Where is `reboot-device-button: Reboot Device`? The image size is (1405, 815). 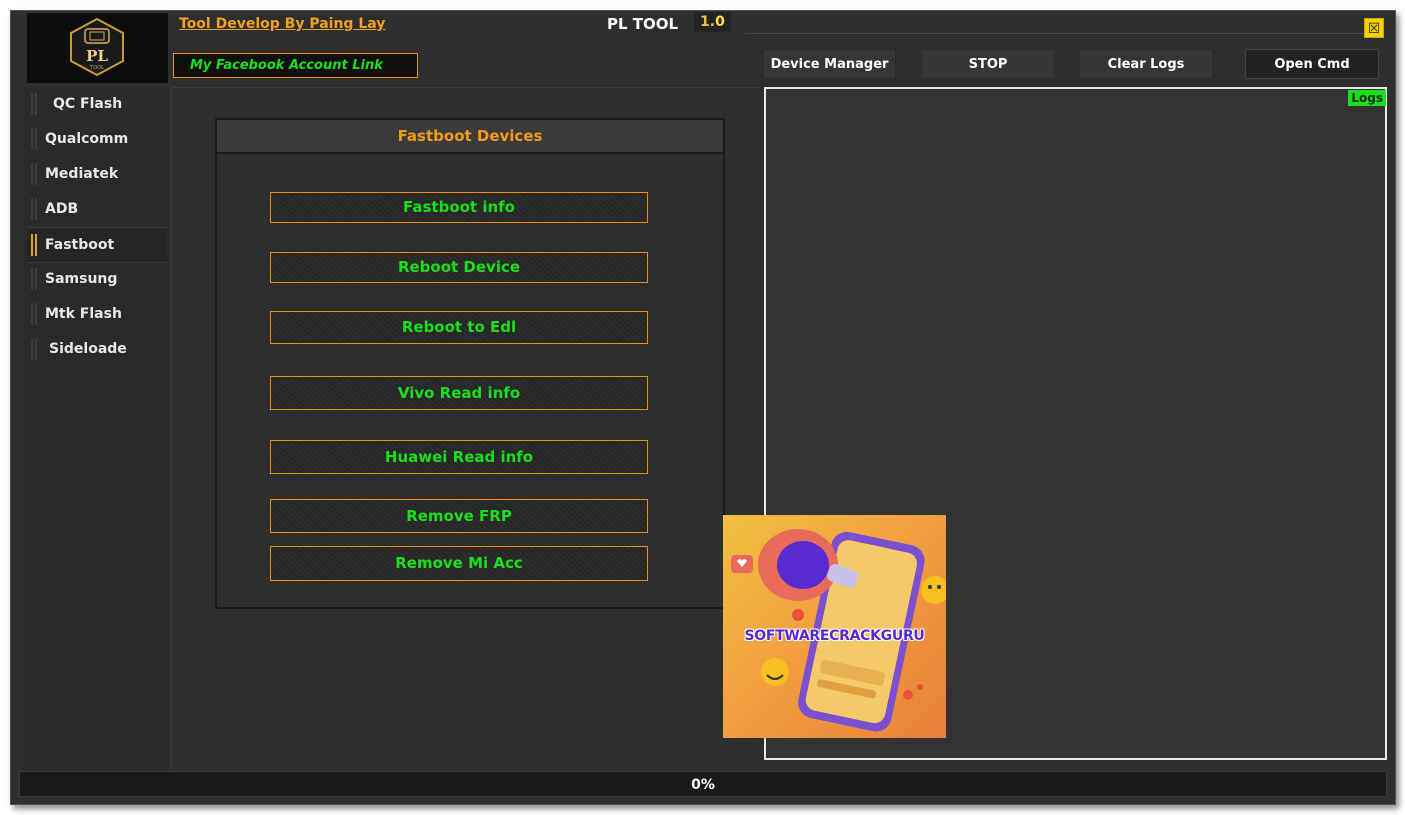
reboot-device-button: Reboot Device is located at coordinates (459, 267).